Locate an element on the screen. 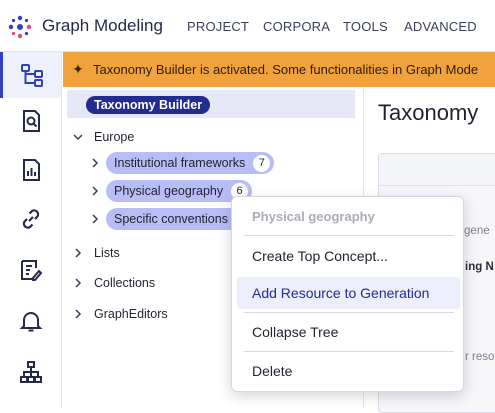 This screenshot has width=495, height=413. bell-icon is located at coordinates (30, 322).